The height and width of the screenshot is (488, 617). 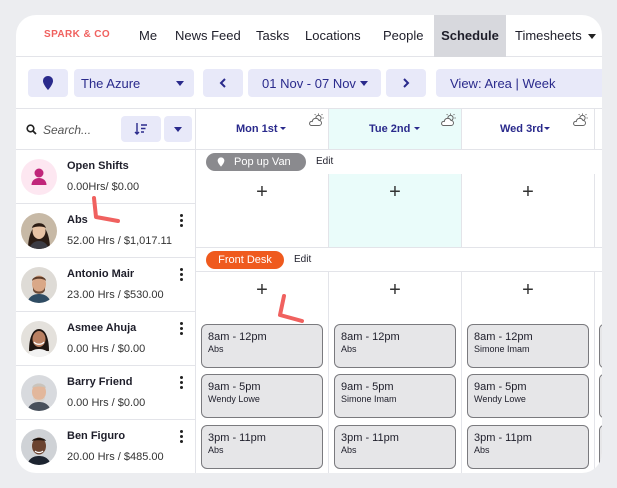 What do you see at coordinates (148, 36) in the screenshot?
I see `nav-me: Me` at bounding box center [148, 36].